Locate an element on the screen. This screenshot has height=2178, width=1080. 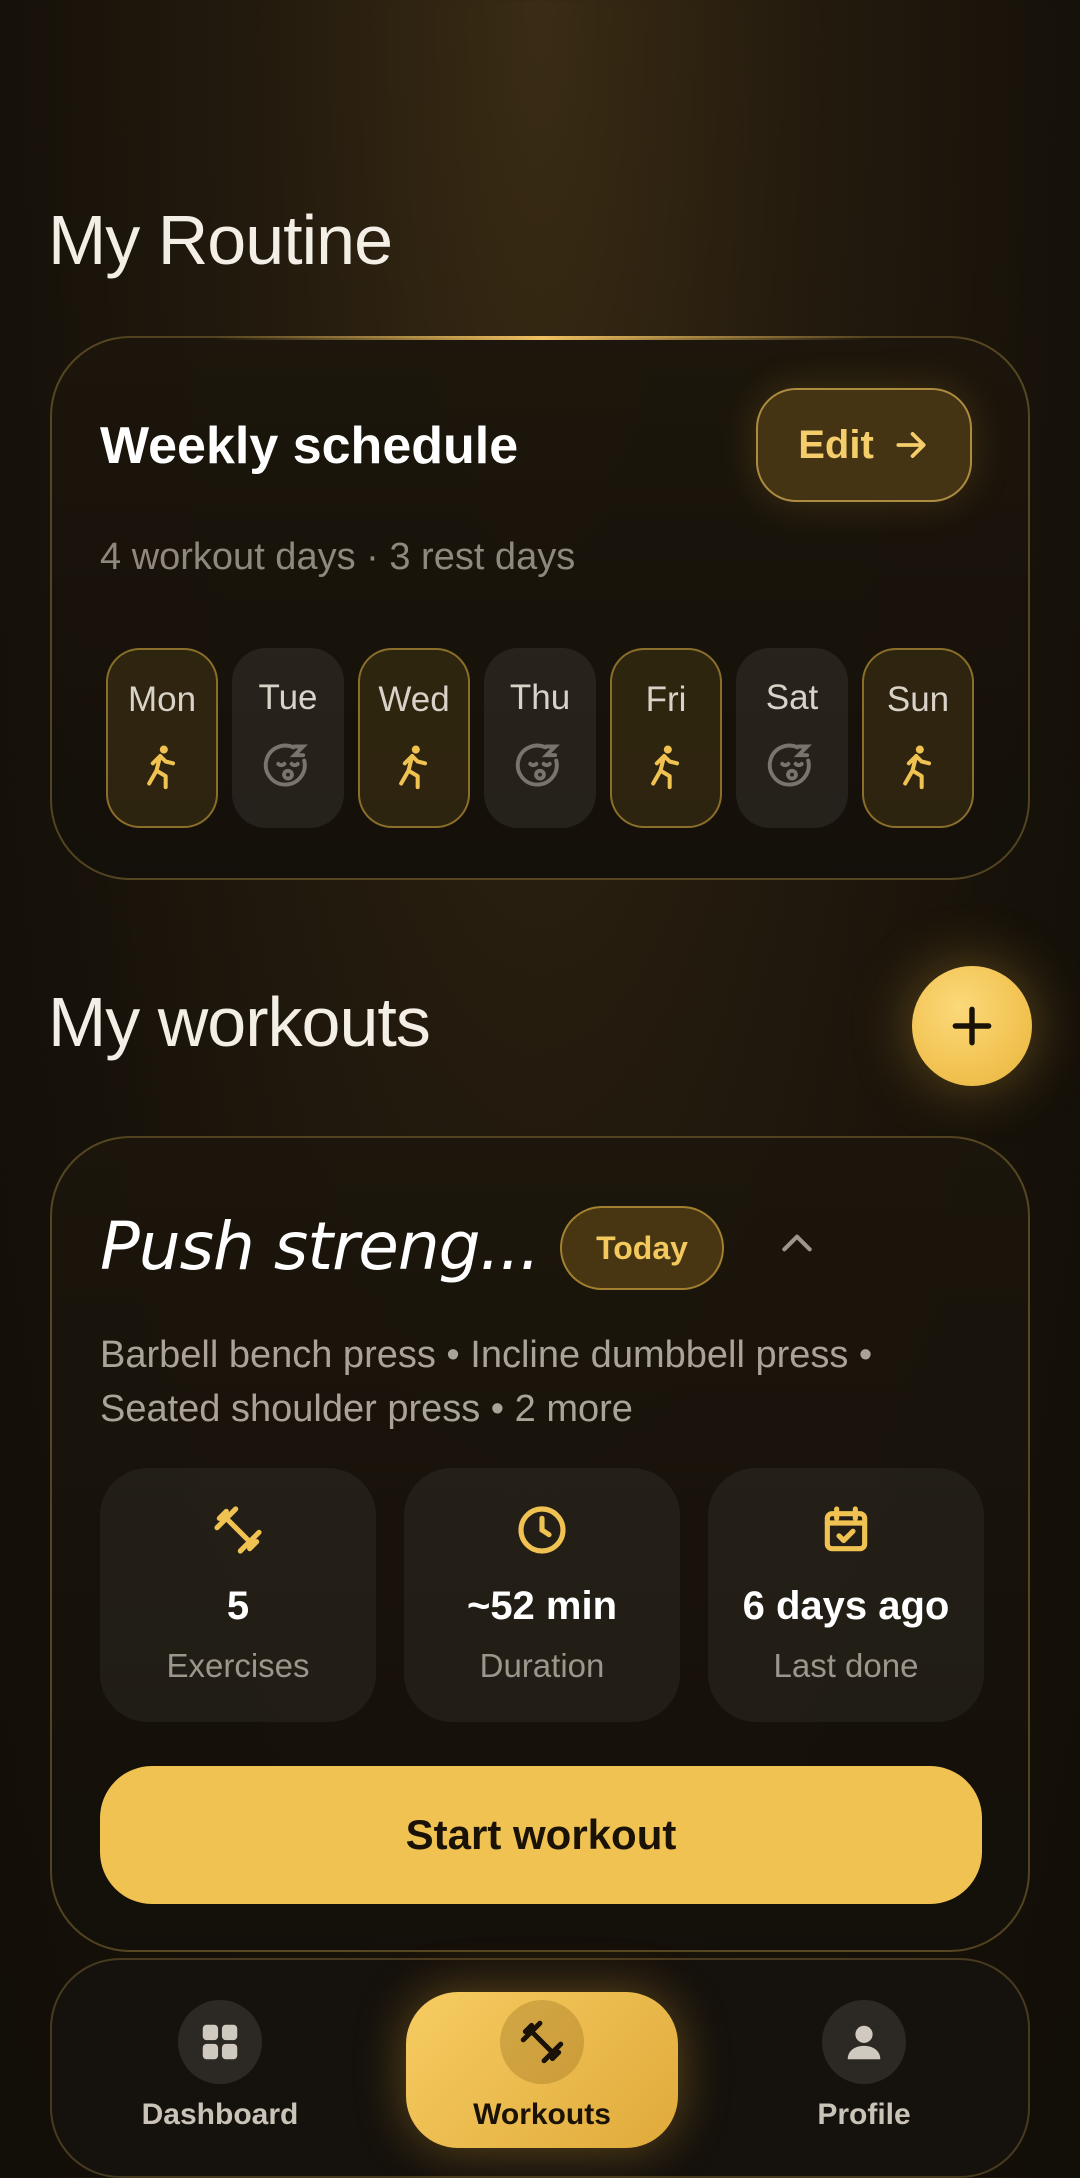
start-workout-label: Start workout is located at coordinates (541, 1834).